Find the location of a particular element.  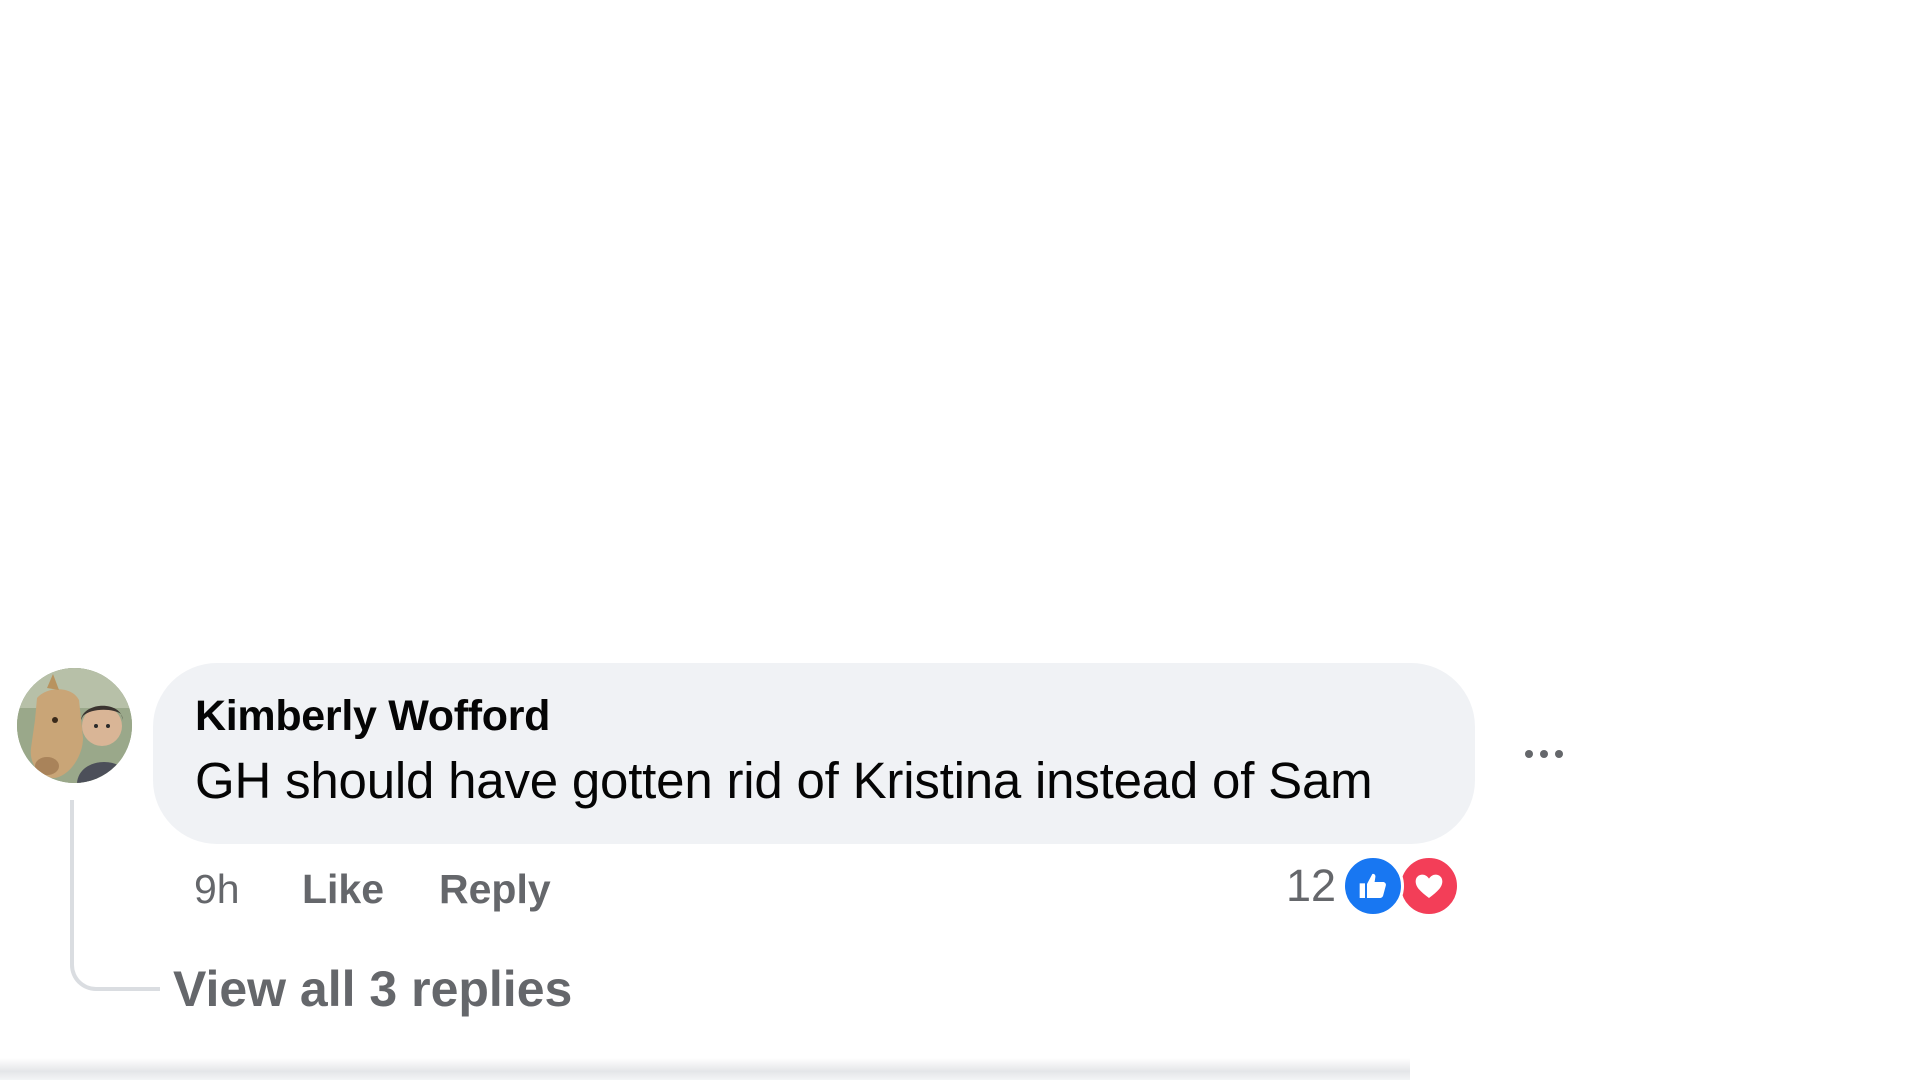

more-options-icon is located at coordinates (1529, 754).